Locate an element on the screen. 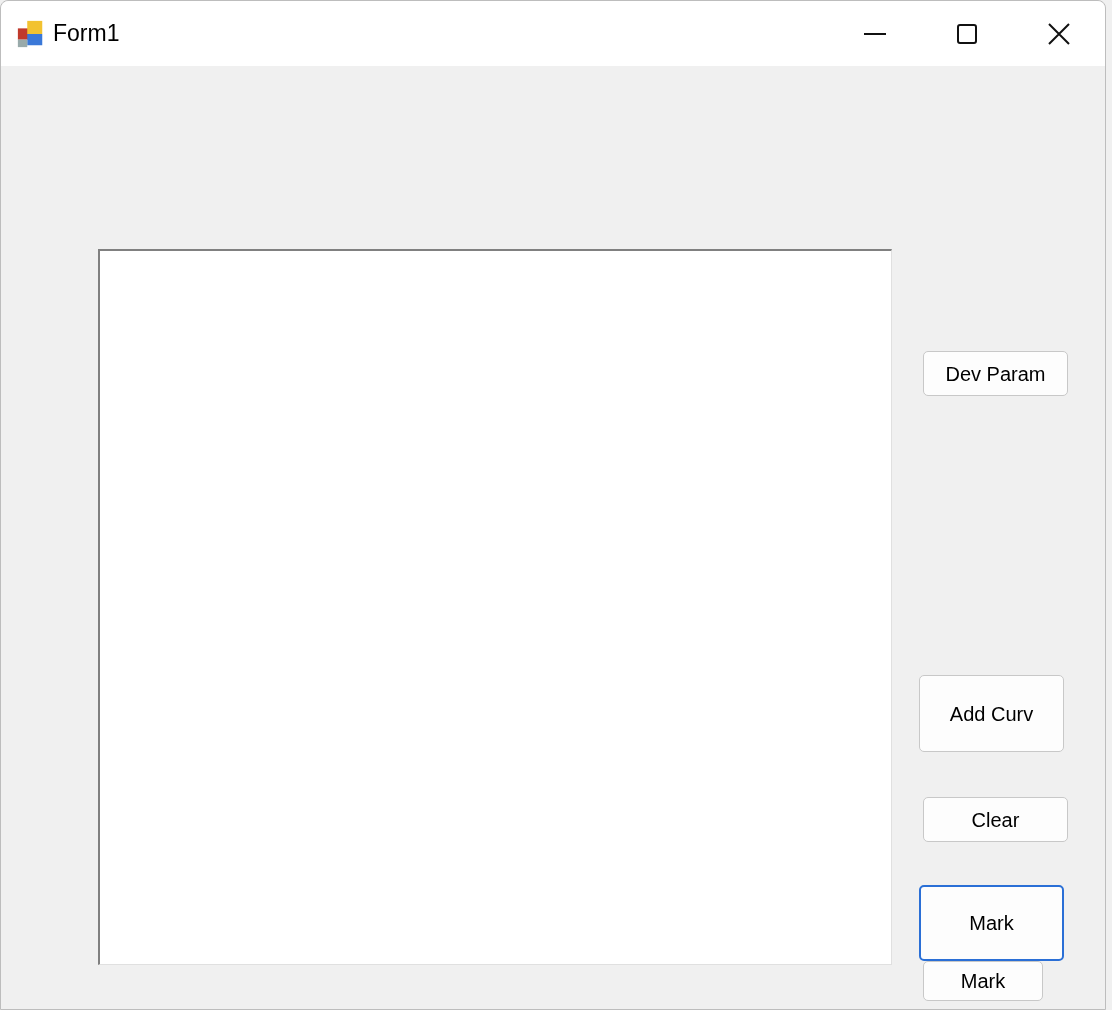 Image resolution: width=1112 pixels, height=1010 pixels. minimize-icon is located at coordinates (875, 33).